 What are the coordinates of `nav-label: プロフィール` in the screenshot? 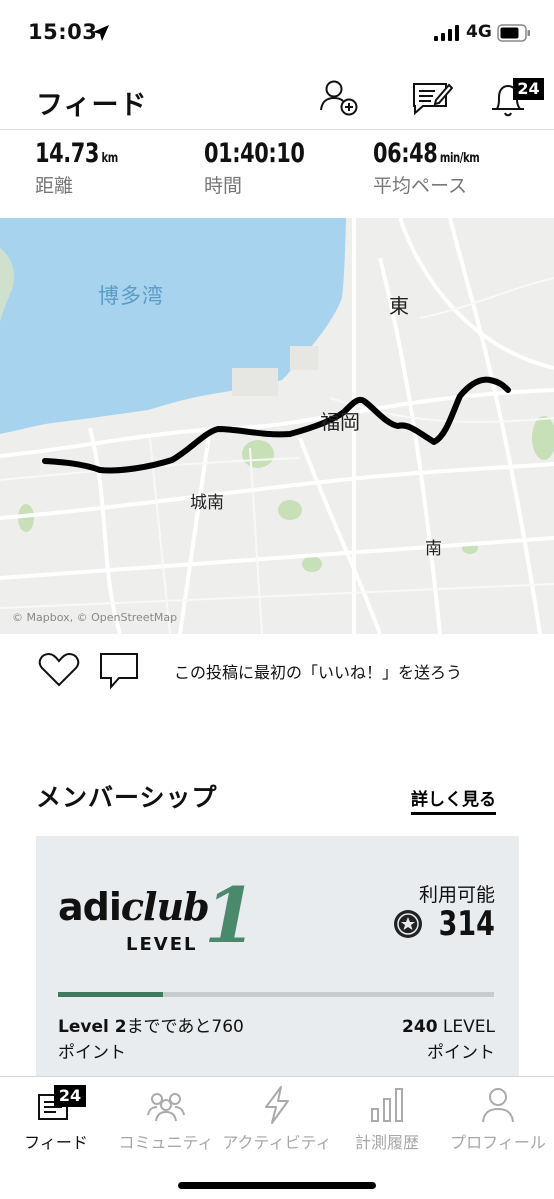 It's located at (498, 1142).